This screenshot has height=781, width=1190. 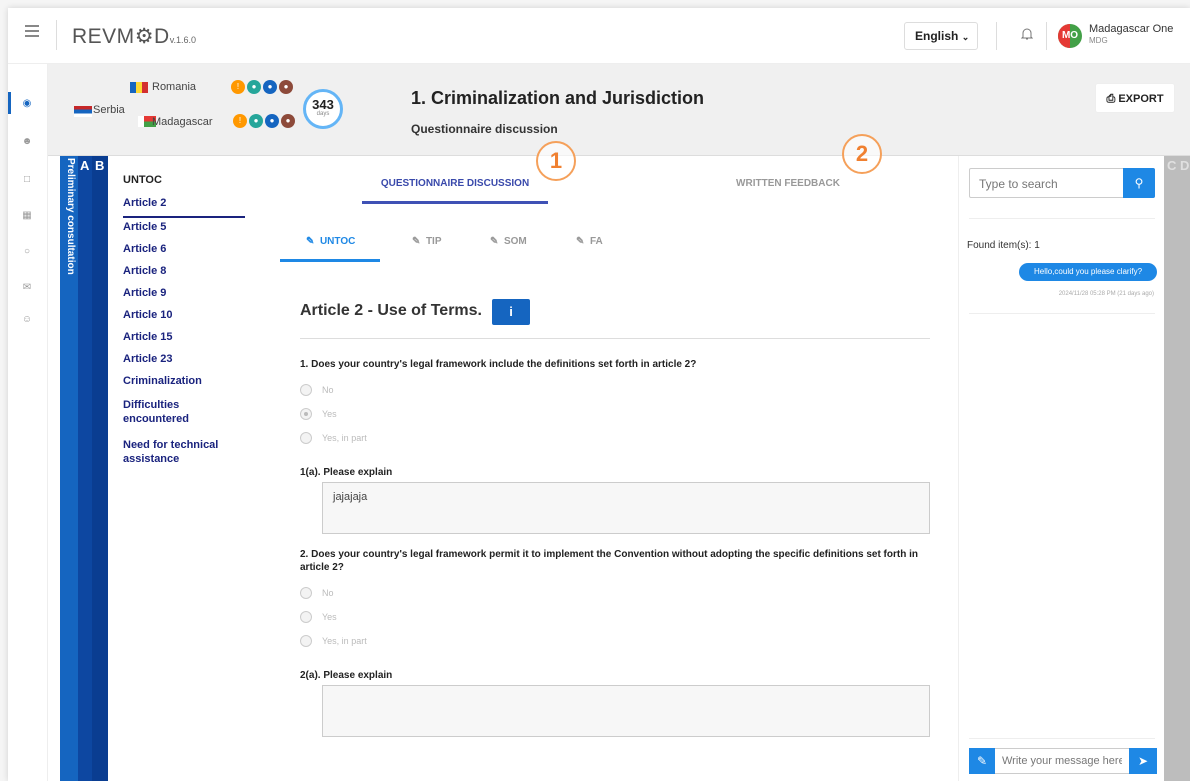 What do you see at coordinates (1111, 99) in the screenshot?
I see `printer-icon: ⎙` at bounding box center [1111, 99].